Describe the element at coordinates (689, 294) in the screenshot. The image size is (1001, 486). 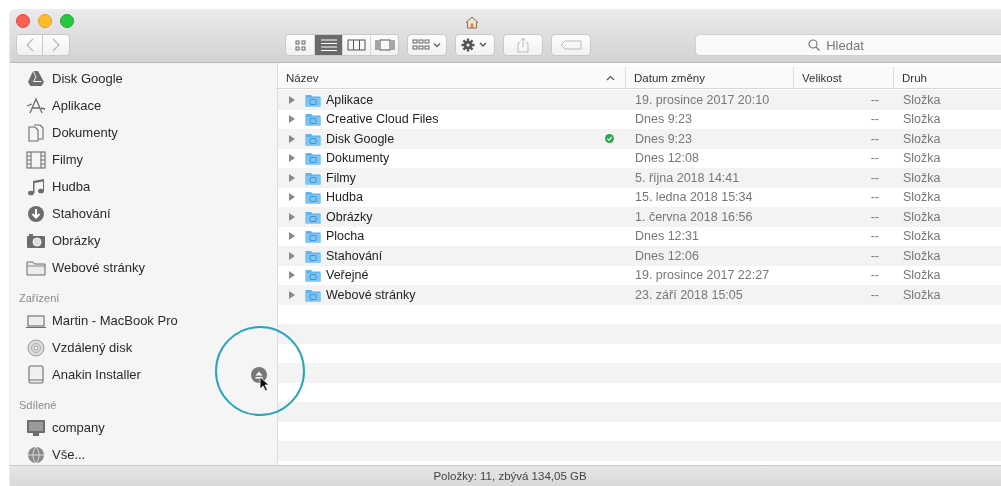
I see `date-cell-text: 23. září 2018 15:05` at that location.